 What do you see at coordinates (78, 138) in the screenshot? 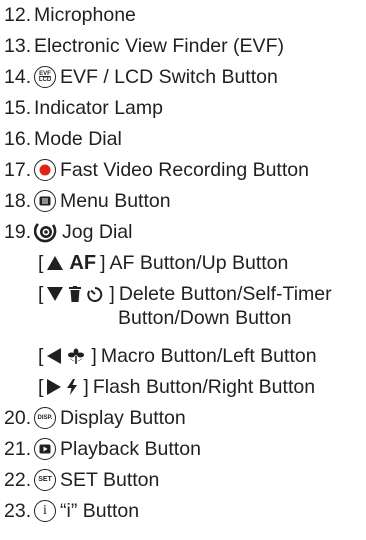
I see `item-label: Mode Dial` at bounding box center [78, 138].